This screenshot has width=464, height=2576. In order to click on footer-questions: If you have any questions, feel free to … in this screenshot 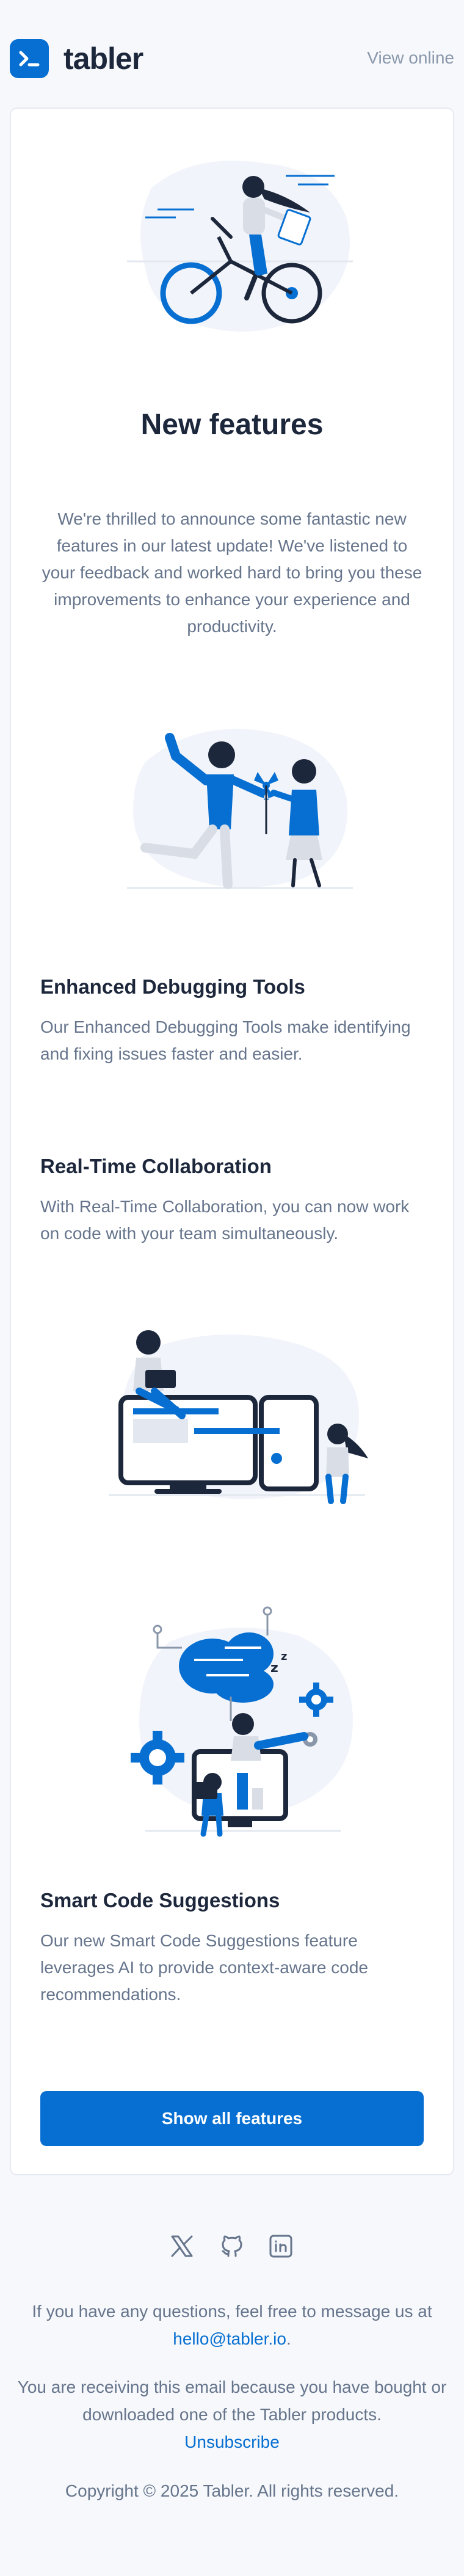, I will do `click(232, 2325)`.